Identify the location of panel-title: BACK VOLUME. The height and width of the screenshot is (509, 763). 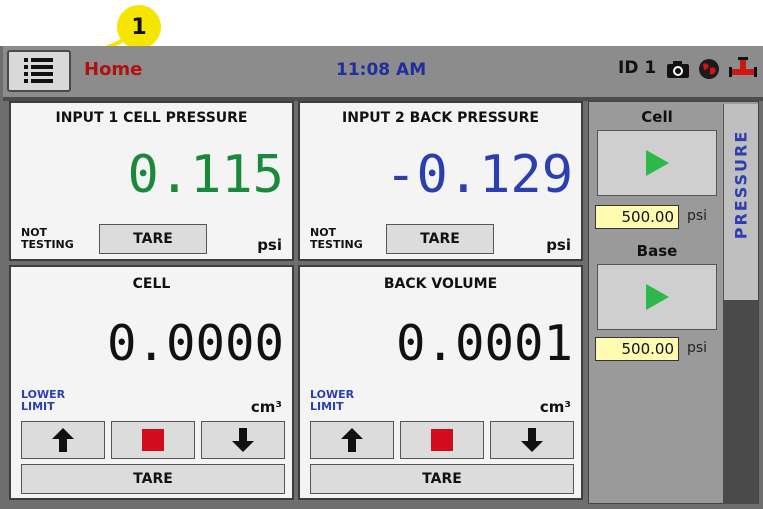
(440, 284).